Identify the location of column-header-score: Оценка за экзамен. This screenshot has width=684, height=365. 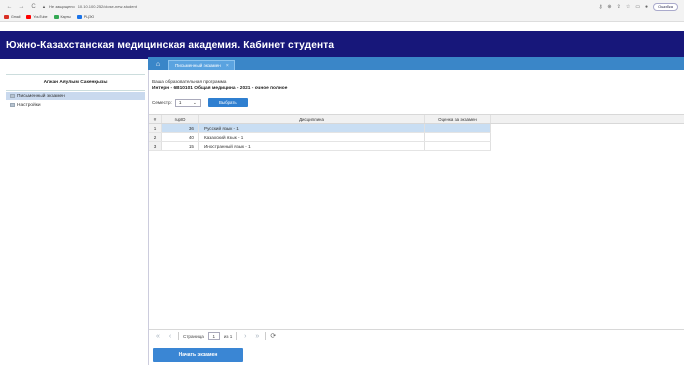
(458, 119).